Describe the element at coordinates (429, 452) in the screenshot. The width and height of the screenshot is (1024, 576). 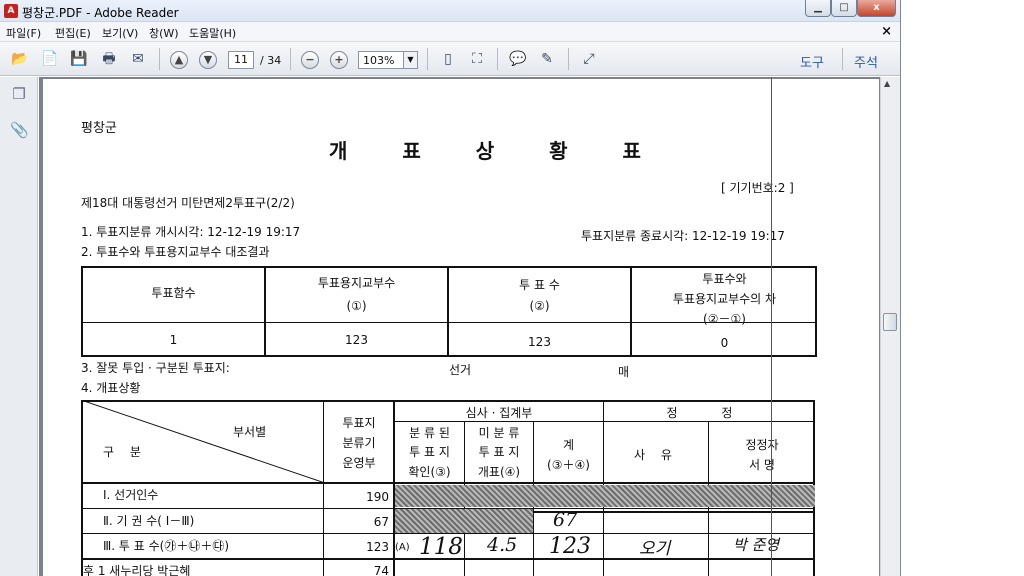
I see `header-classified-2: 투 표 지` at that location.